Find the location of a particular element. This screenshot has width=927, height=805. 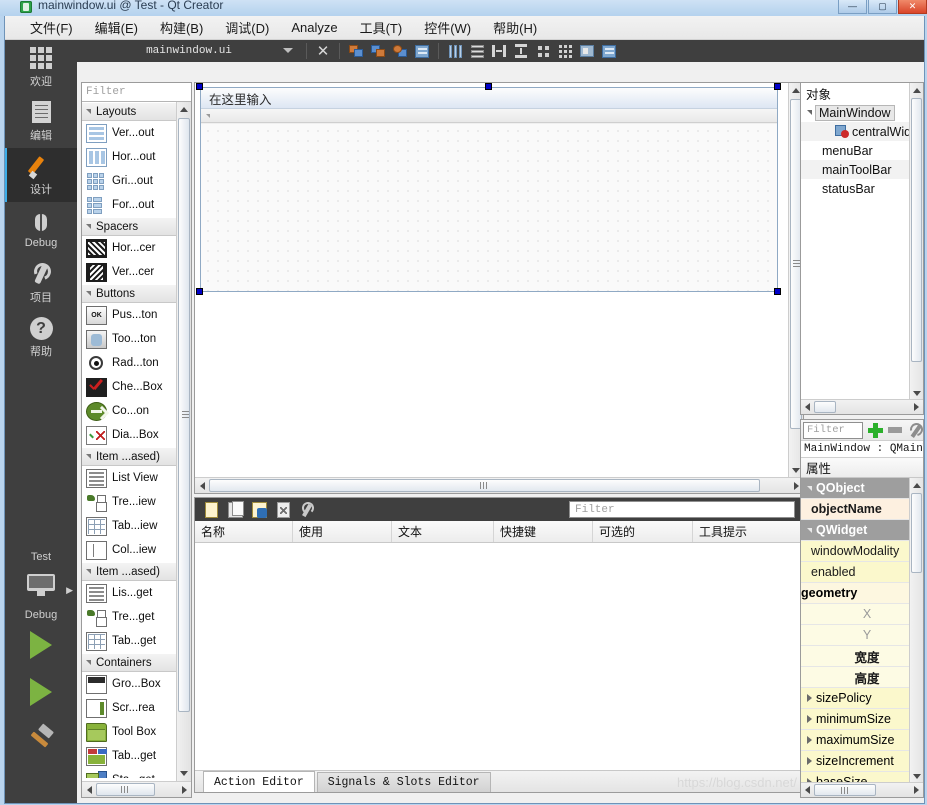

widget-group-containers: Containers is located at coordinates (130, 662).